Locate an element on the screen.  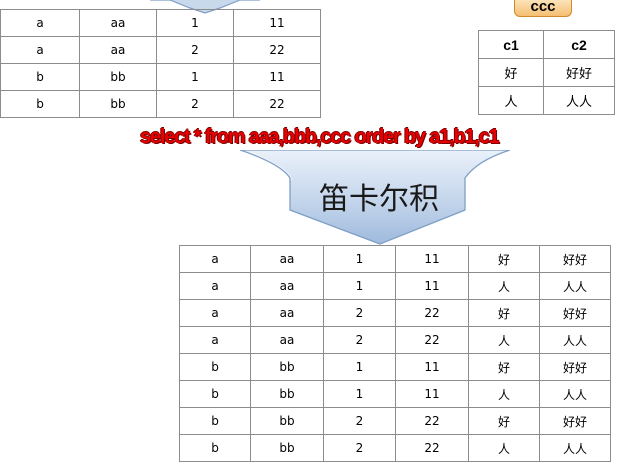
table-row: b bb 2 22 is located at coordinates (160, 104).